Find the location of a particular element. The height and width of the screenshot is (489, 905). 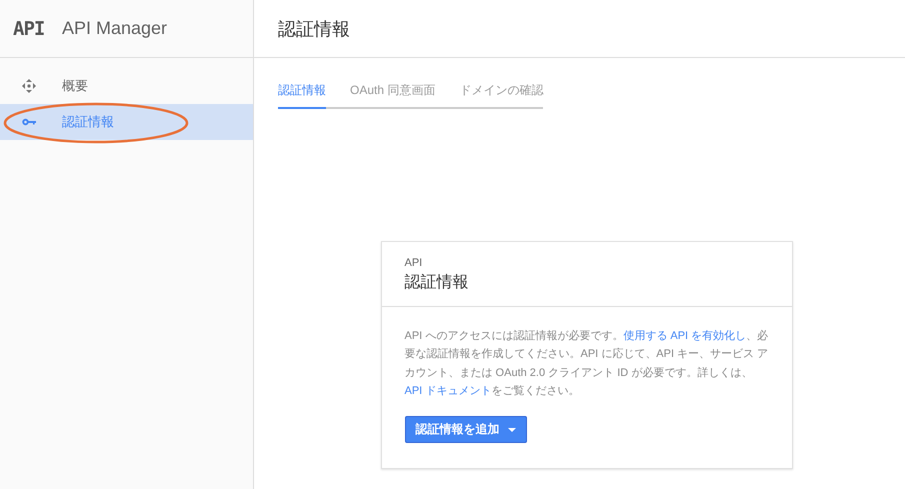

card-subtitle: API is located at coordinates (414, 263).